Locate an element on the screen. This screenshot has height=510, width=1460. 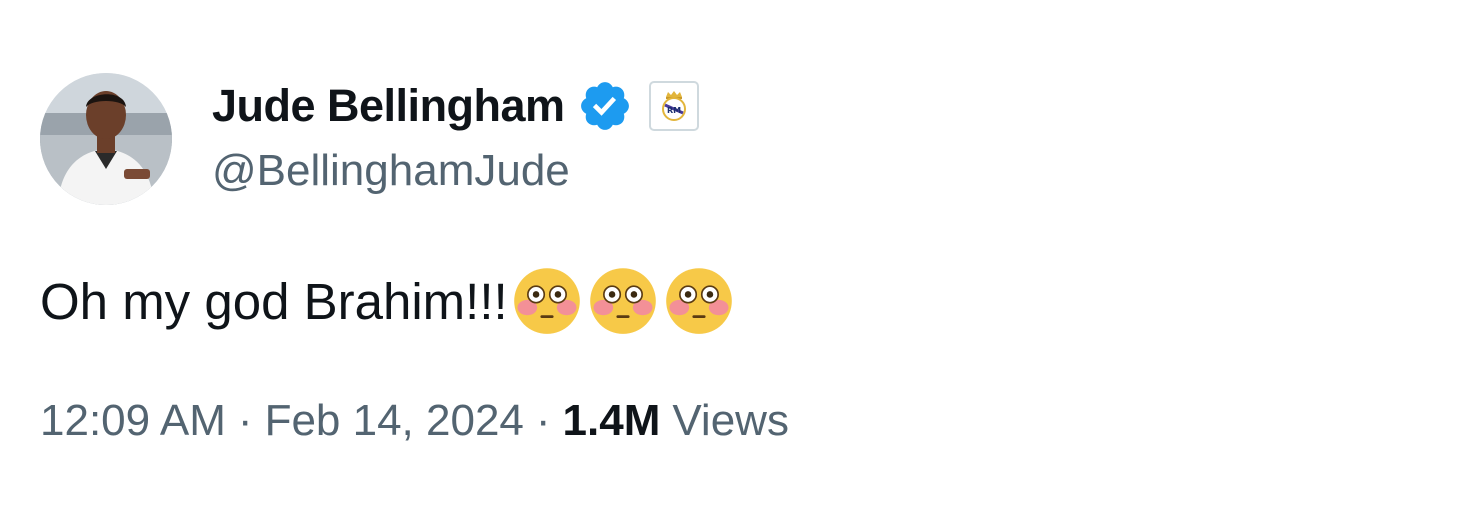
views-count: 1.4M is located at coordinates (612, 421).